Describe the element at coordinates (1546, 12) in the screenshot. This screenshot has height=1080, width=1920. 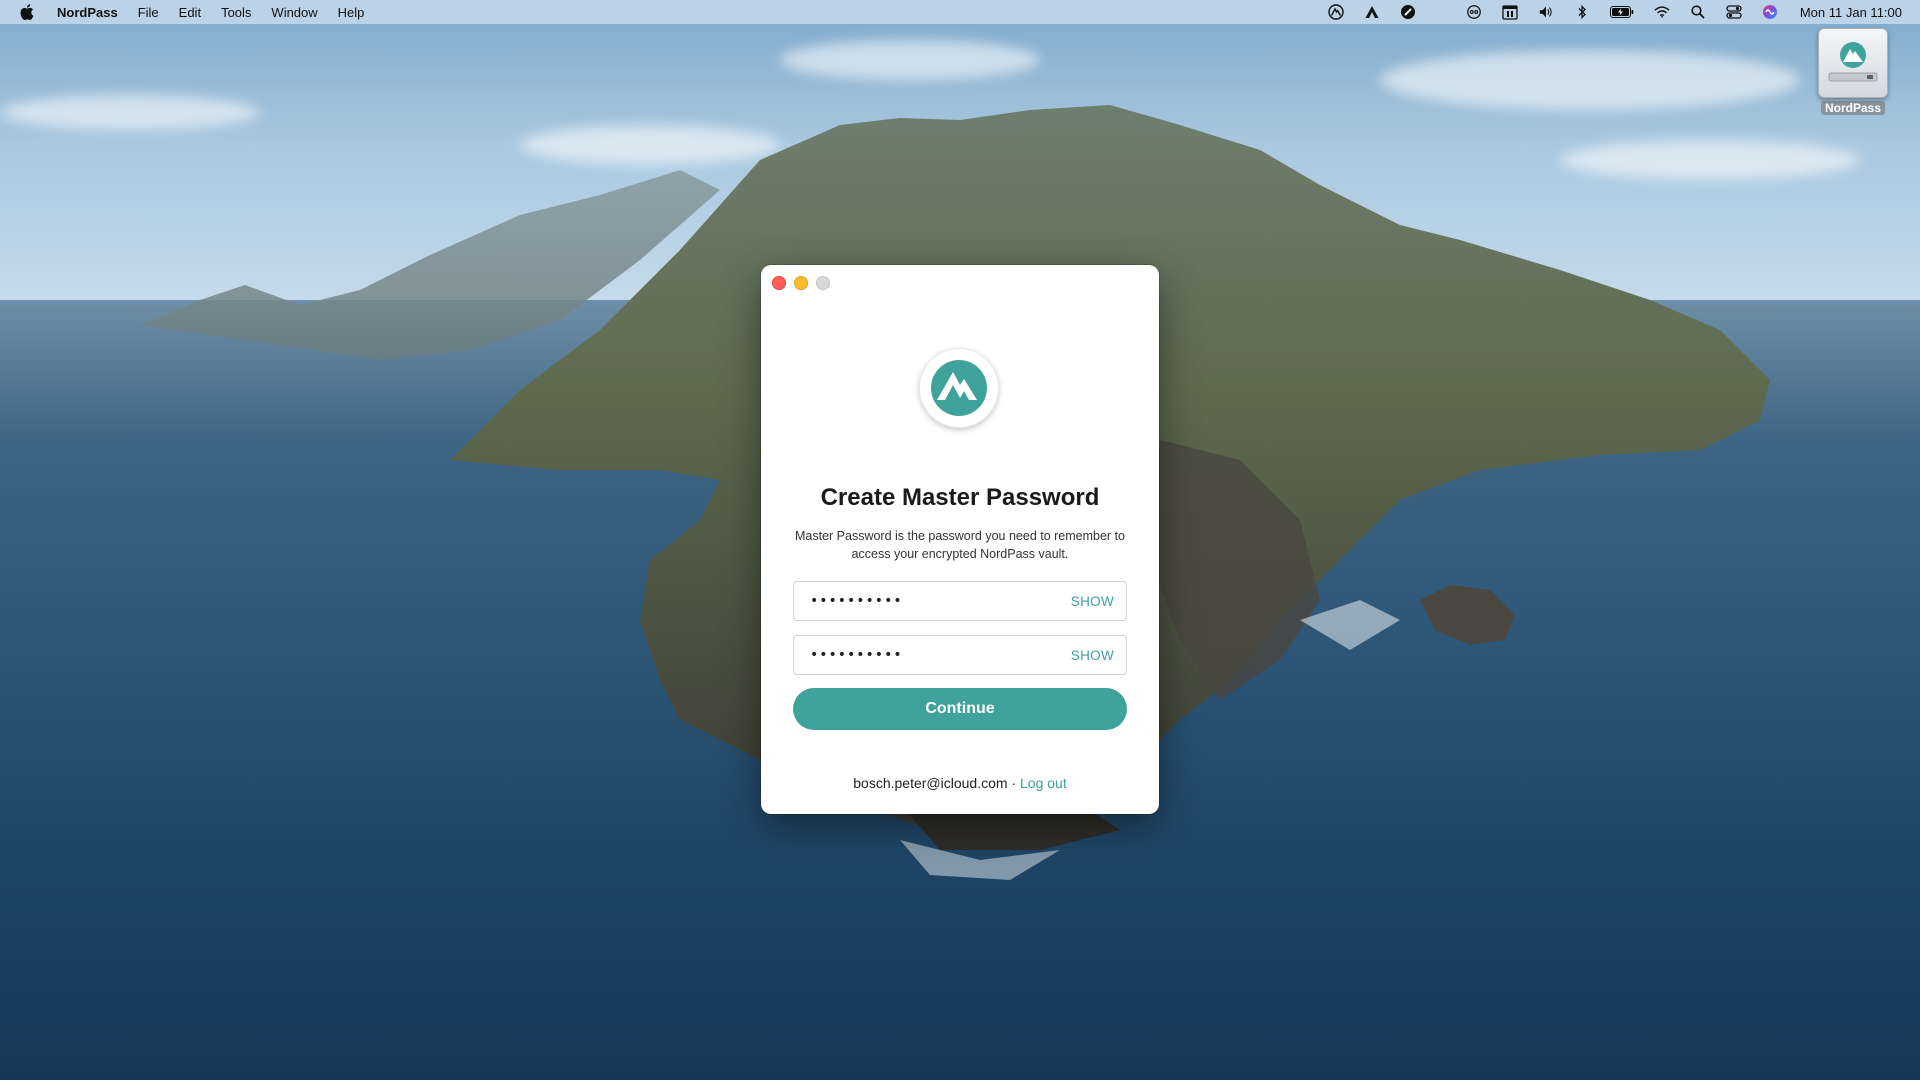
I see `volume-icon` at that location.